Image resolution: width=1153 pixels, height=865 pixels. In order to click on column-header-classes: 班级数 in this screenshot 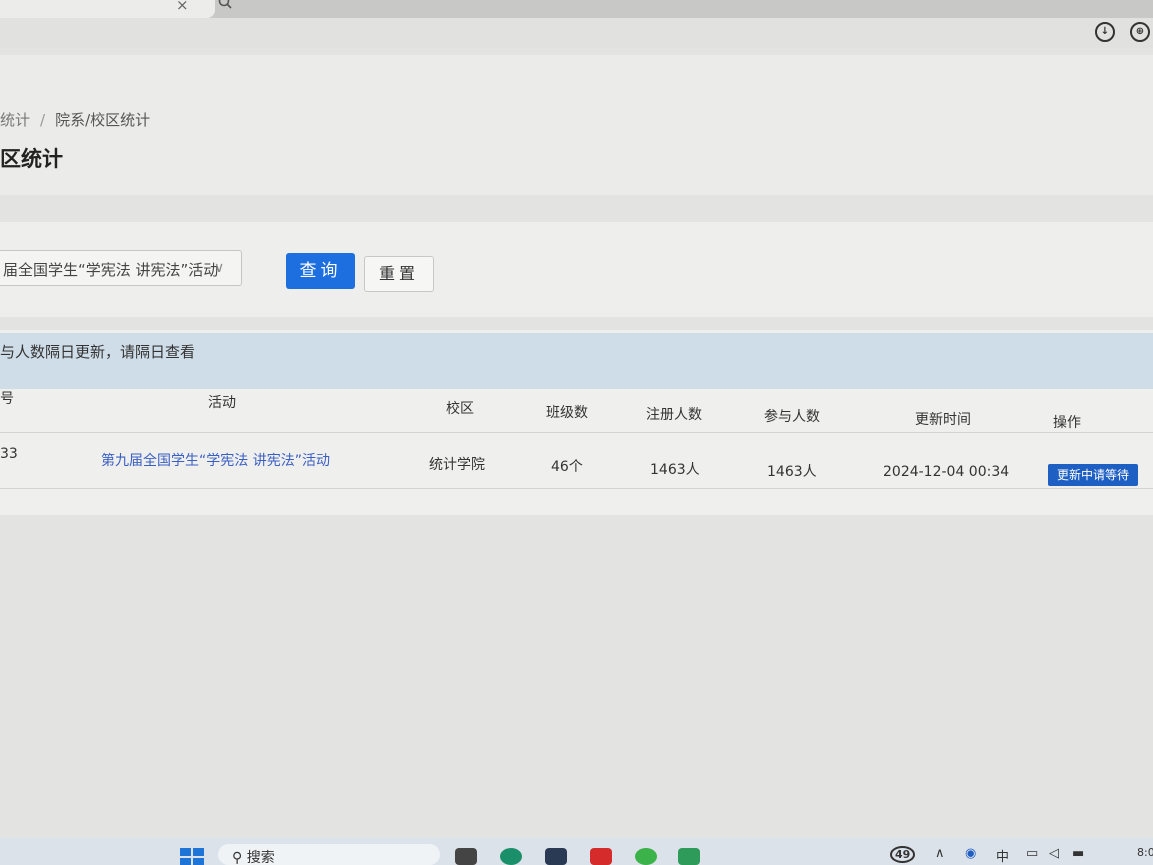, I will do `click(567, 413)`.